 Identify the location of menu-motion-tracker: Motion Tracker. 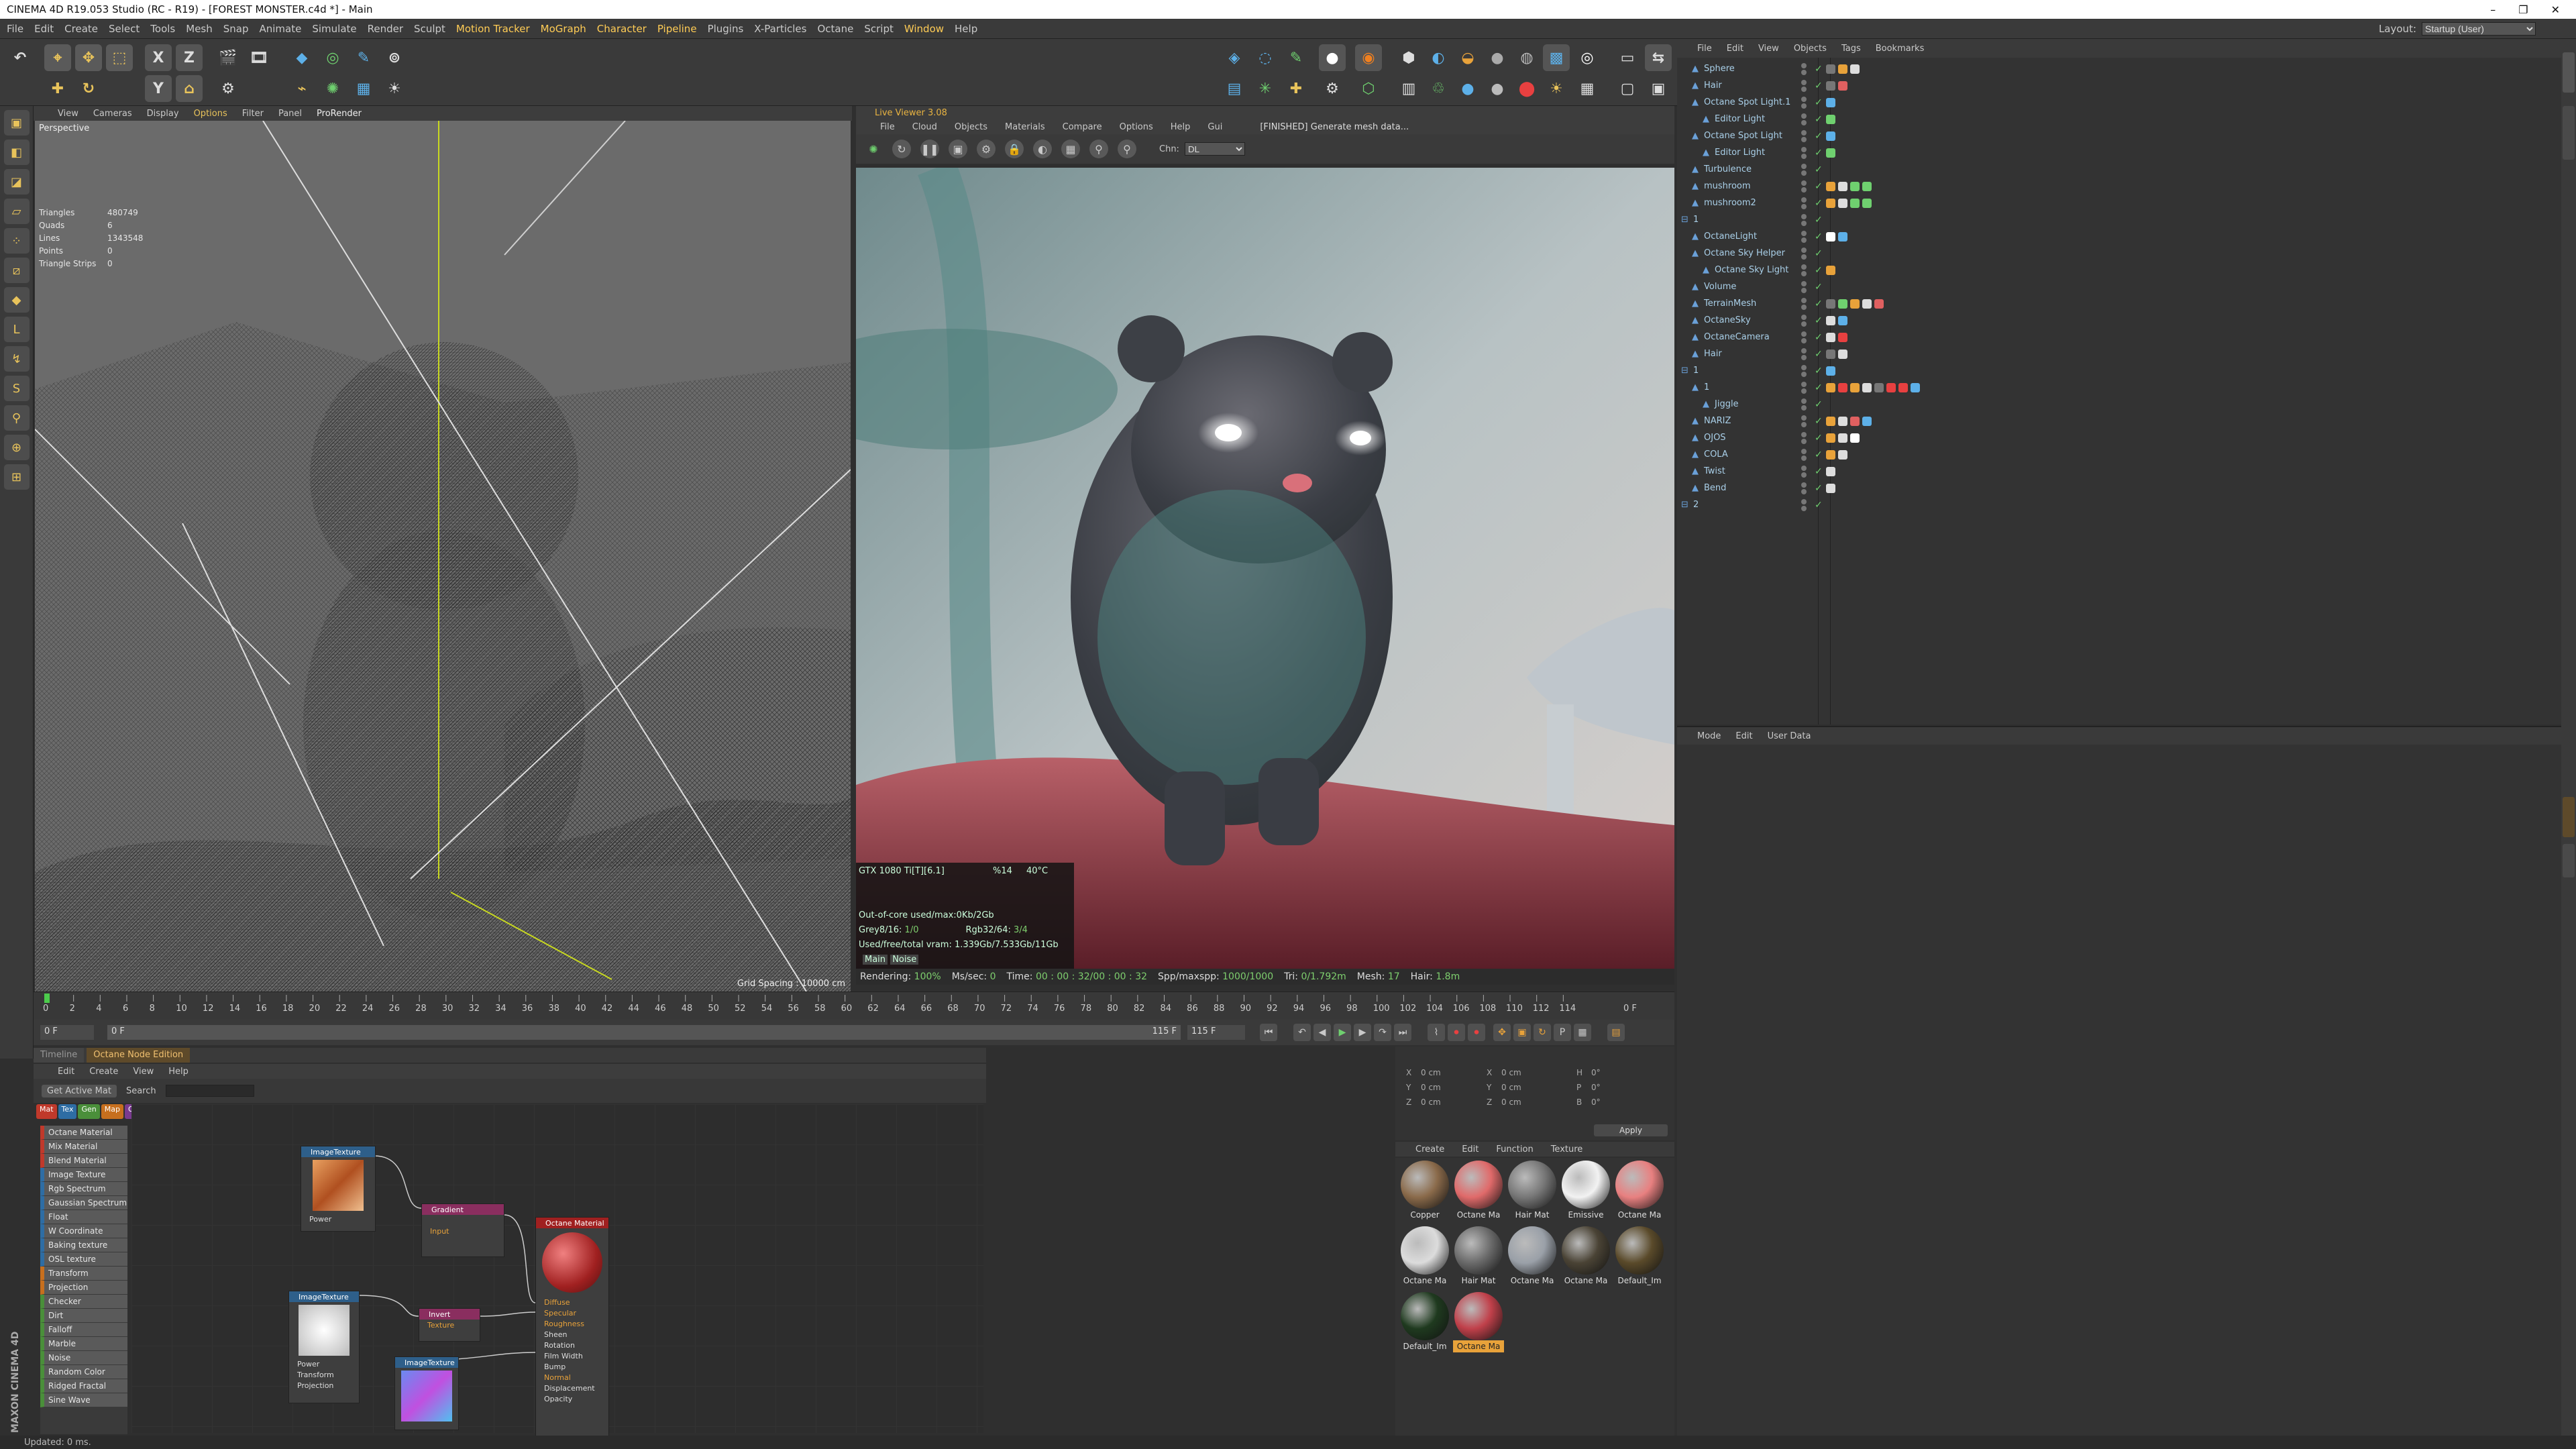
(493, 29).